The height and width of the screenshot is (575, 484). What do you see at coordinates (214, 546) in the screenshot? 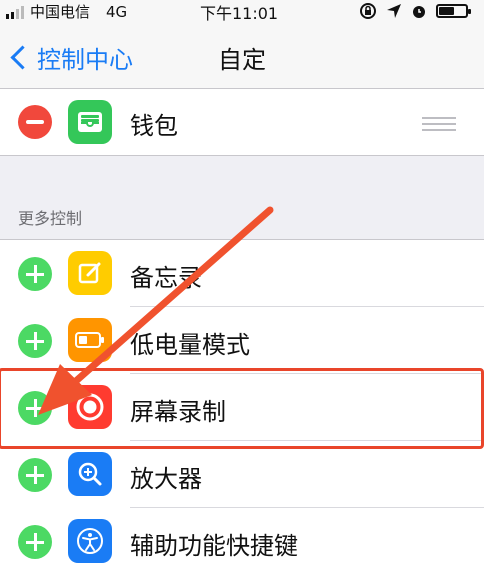
I see `row-label: 辅助功能快捷键` at bounding box center [214, 546].